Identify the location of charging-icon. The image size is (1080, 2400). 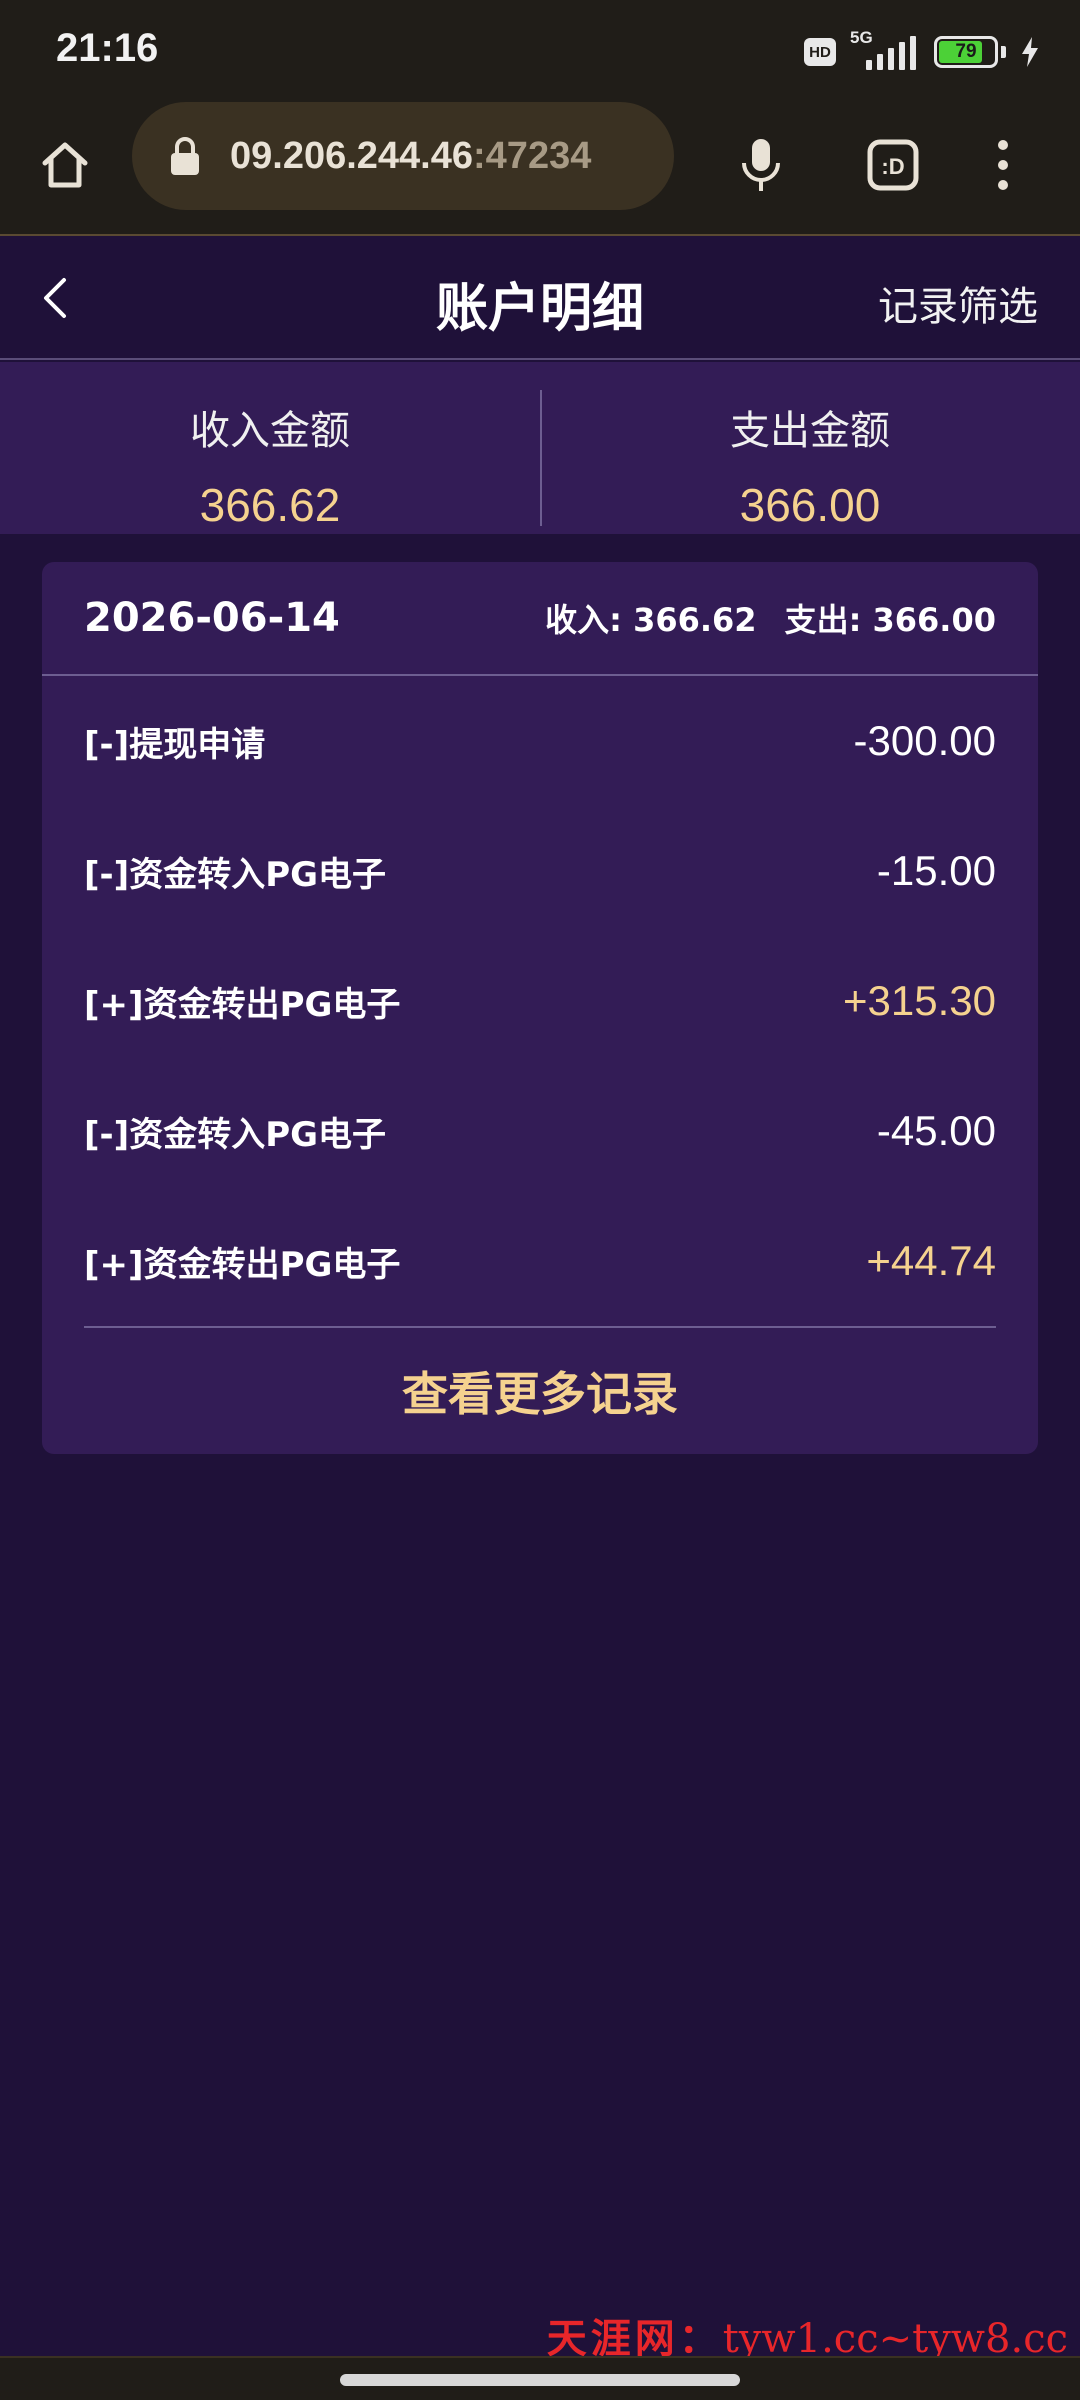
(1030, 52).